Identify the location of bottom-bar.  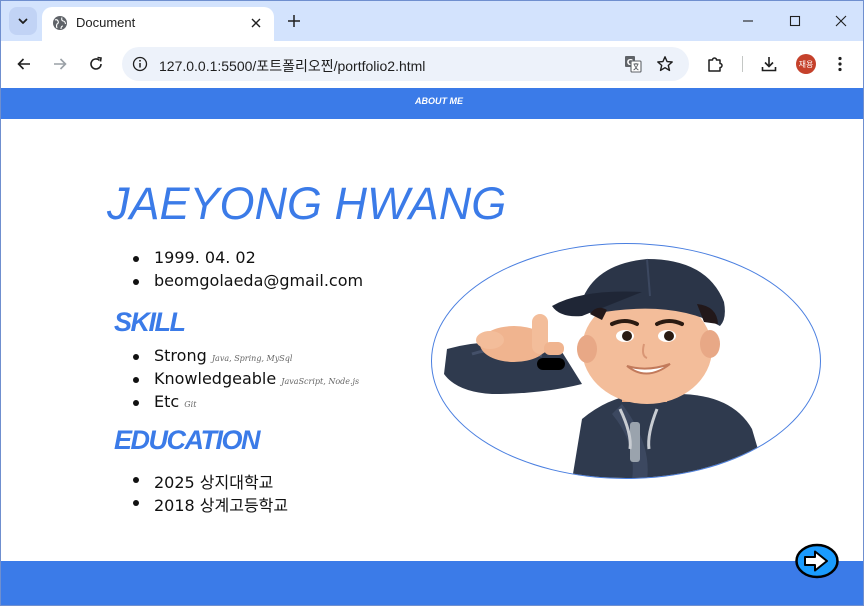
(432, 583).